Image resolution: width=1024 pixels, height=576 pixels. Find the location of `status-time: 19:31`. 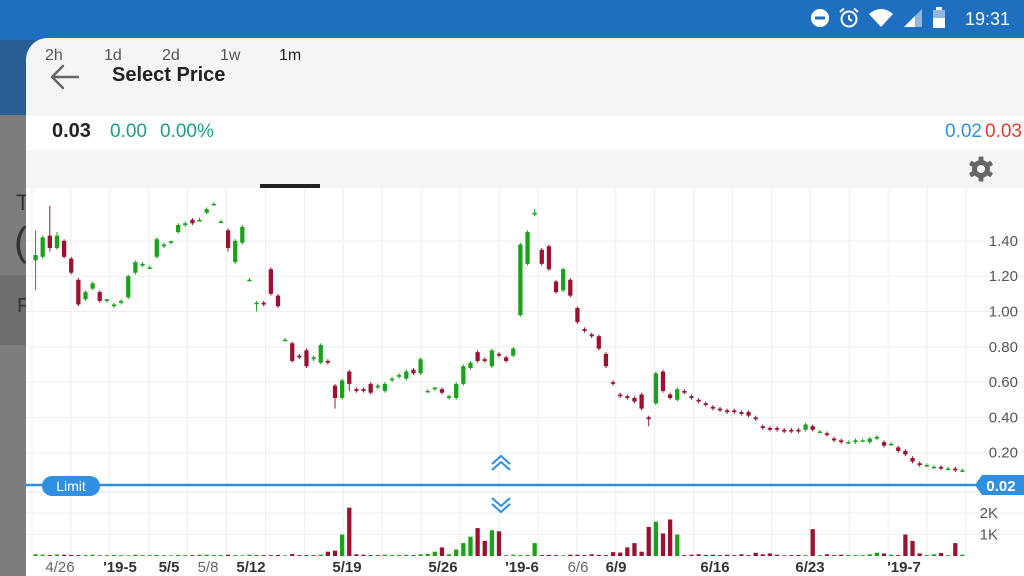

status-time: 19:31 is located at coordinates (987, 19).